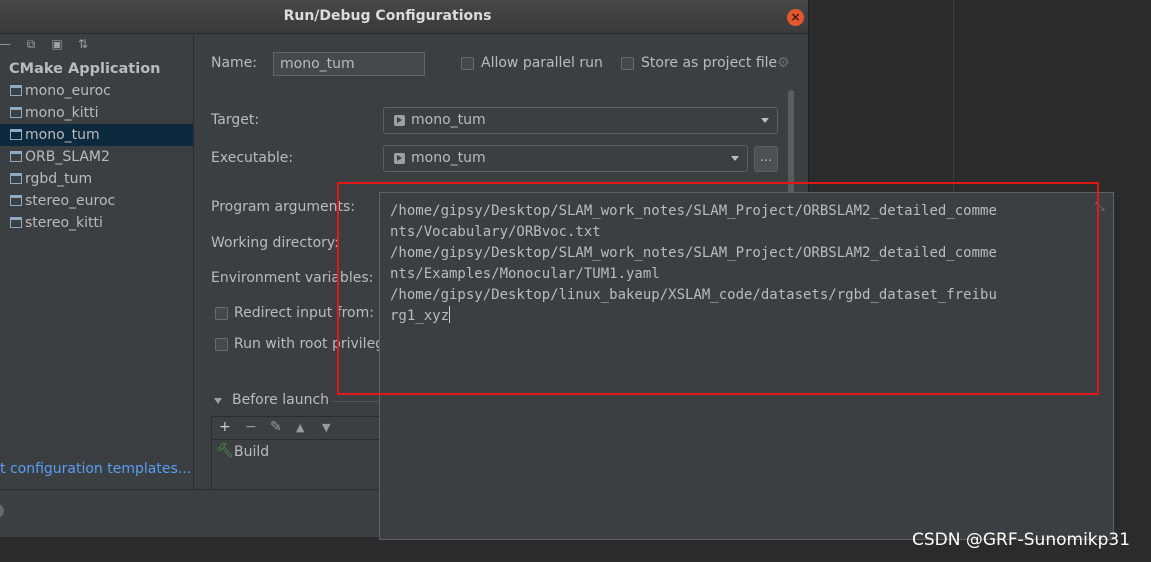 The width and height of the screenshot is (1151, 562). I want to click on tree-item-stereo-euroc: stereo_euroc, so click(96, 201).